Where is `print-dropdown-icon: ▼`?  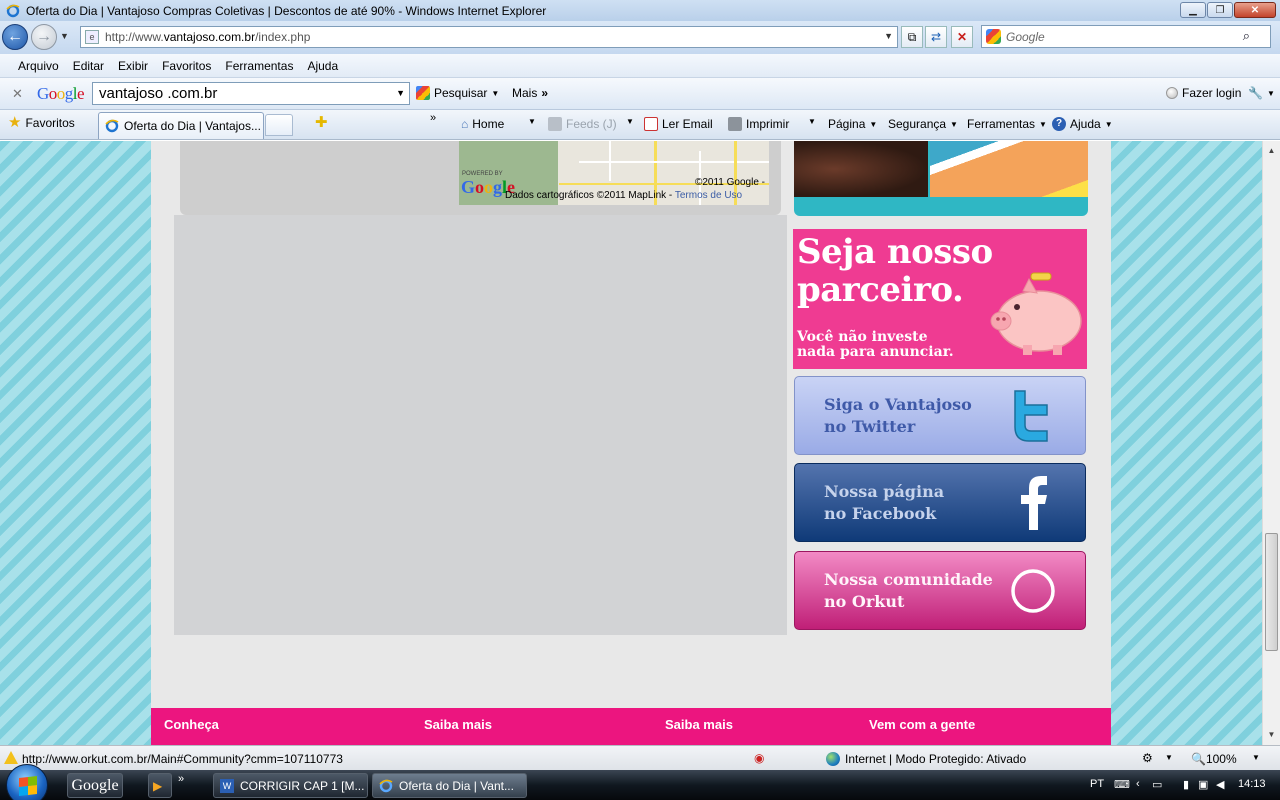 print-dropdown-icon: ▼ is located at coordinates (812, 121).